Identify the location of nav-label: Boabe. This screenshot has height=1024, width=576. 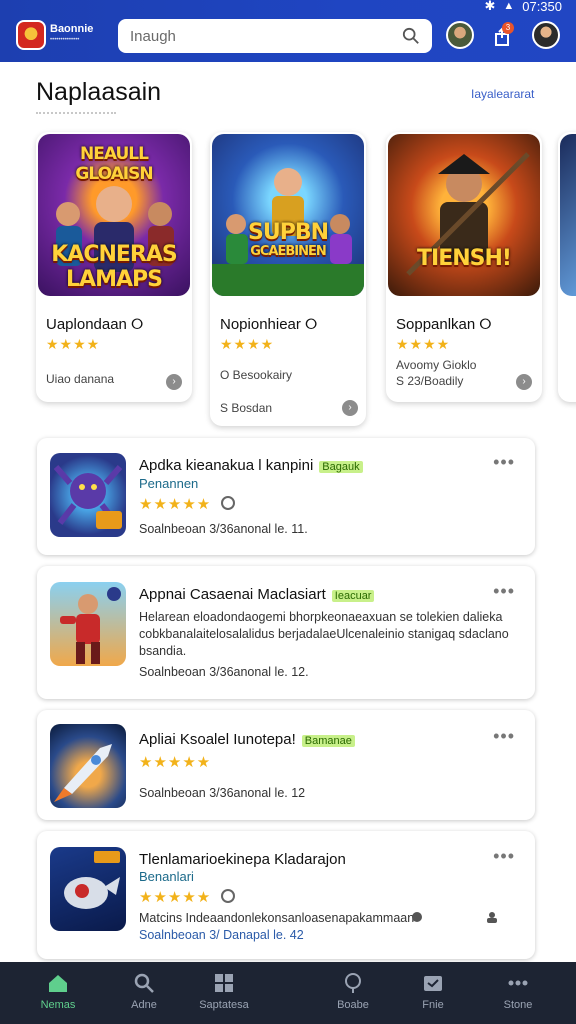
(353, 1005).